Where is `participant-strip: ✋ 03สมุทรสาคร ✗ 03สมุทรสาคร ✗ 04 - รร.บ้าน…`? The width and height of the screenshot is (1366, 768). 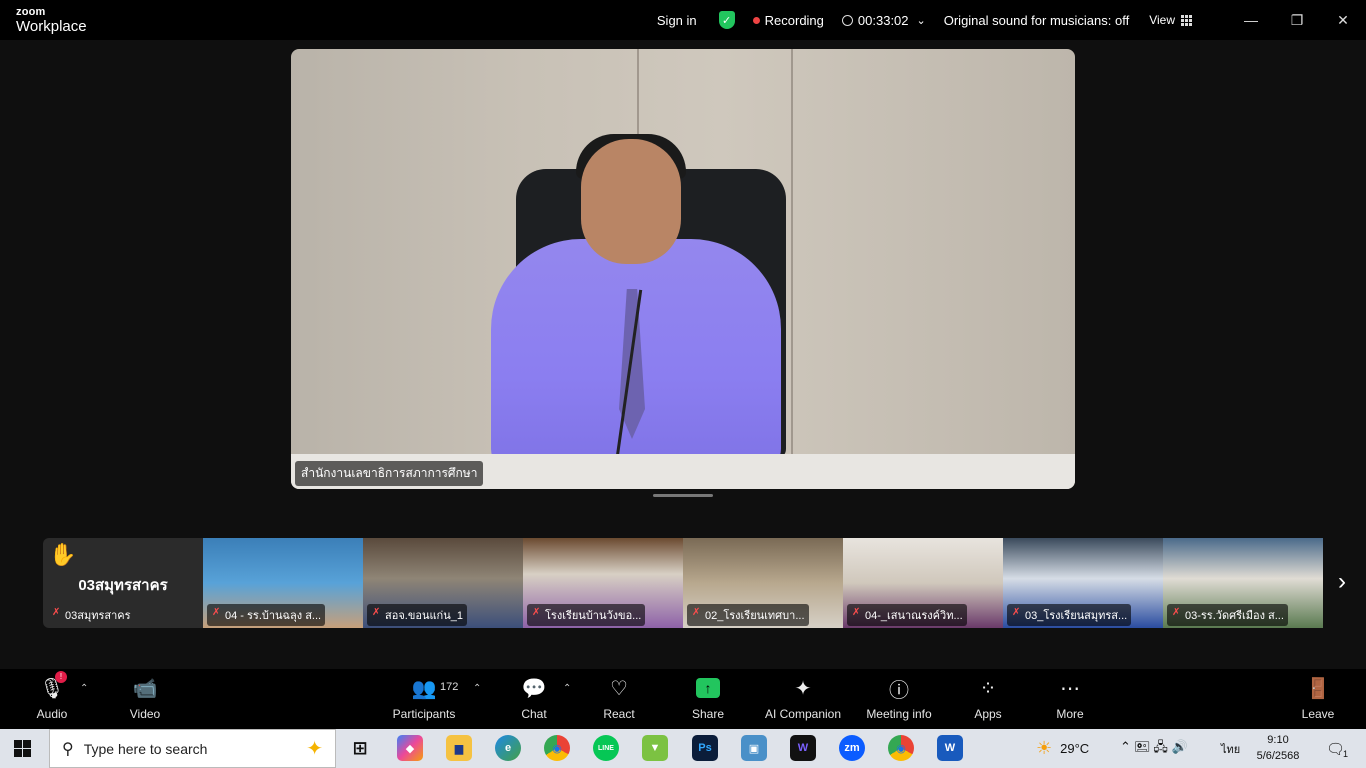
participant-strip: ✋ 03สมุทรสาคร ✗ 03สมุทรสาคร ✗ 04 - รร.บ้าน… is located at coordinates (683, 583).